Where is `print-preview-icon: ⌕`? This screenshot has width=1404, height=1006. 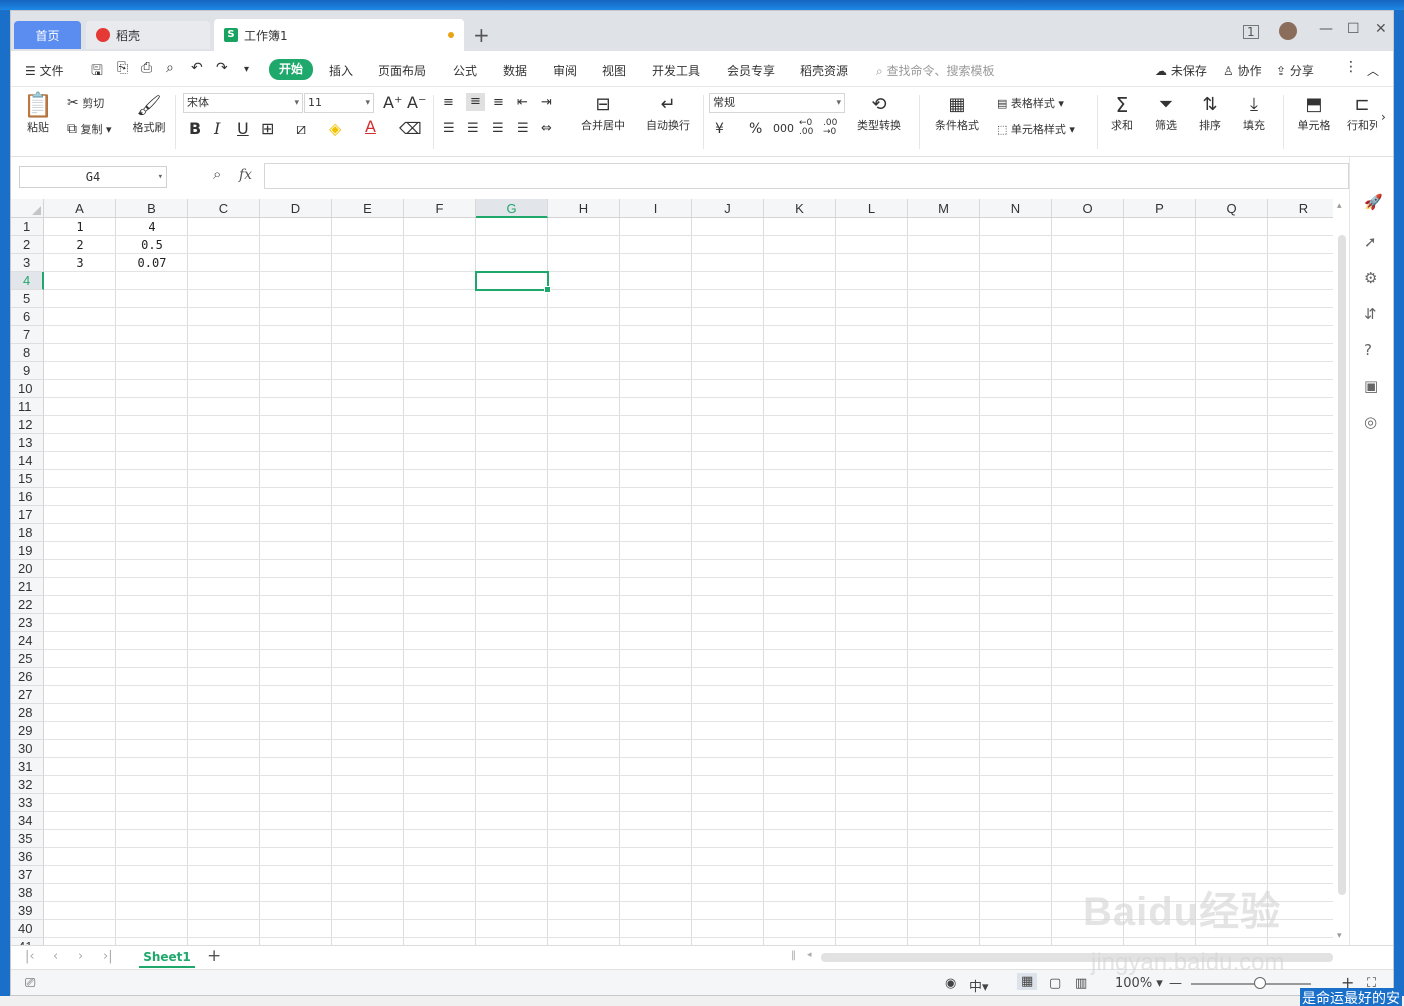 print-preview-icon: ⌕ is located at coordinates (170, 68).